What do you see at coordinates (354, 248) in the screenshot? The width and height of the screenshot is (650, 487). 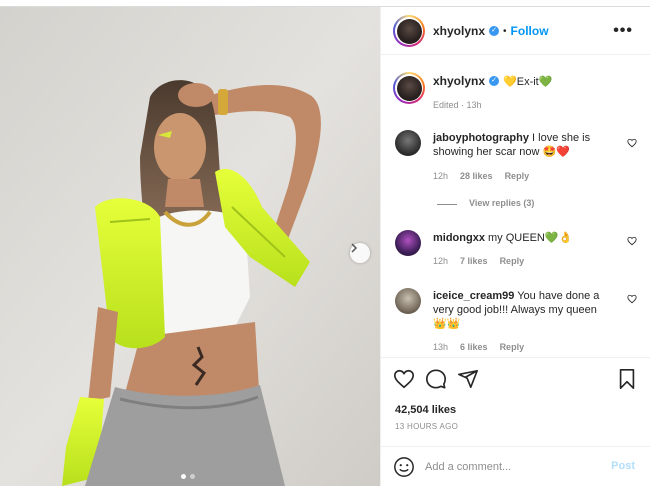 I see `next-arrow-icon` at bounding box center [354, 248].